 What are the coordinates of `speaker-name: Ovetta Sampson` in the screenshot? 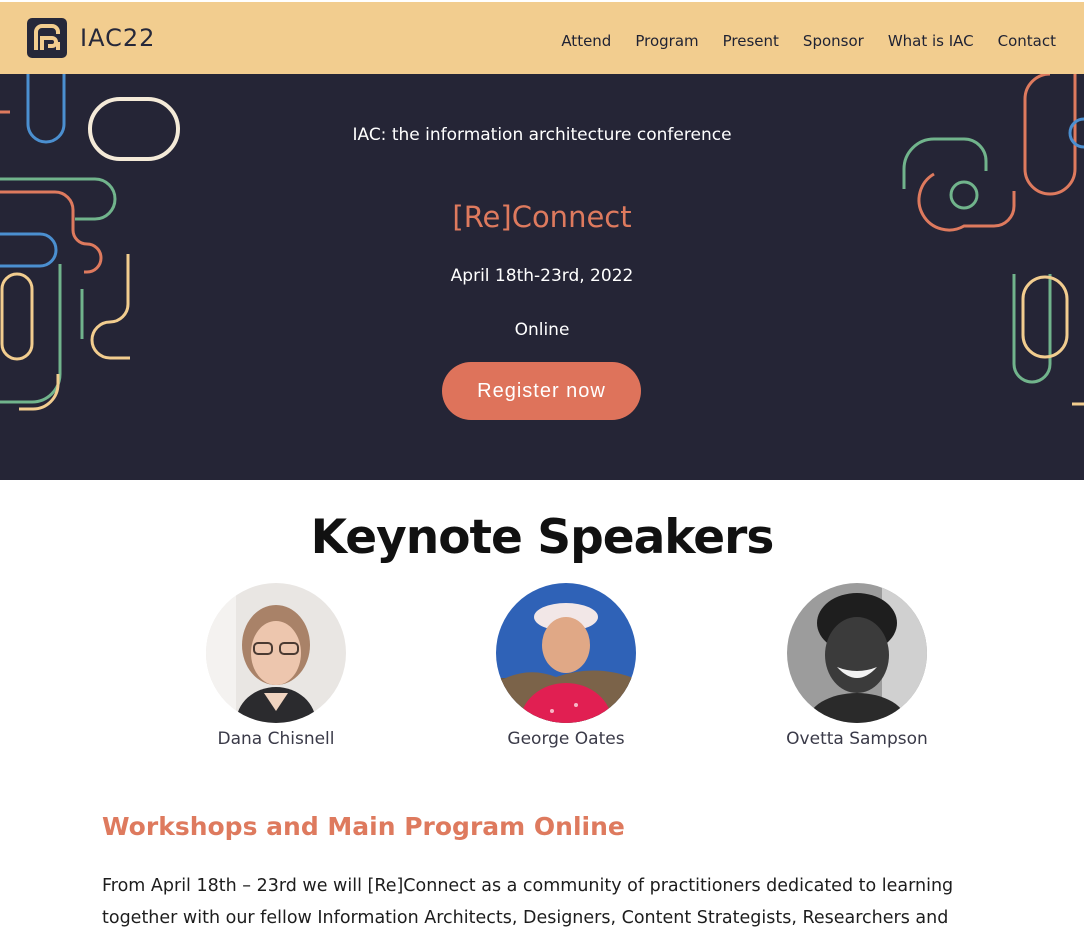 It's located at (857, 739).